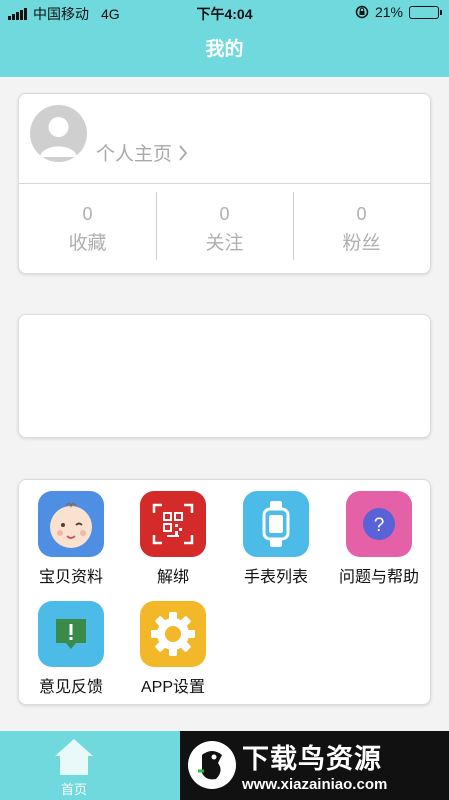 This screenshot has width=449, height=800. What do you see at coordinates (71, 524) in the screenshot?
I see `baby-face-icon` at bounding box center [71, 524].